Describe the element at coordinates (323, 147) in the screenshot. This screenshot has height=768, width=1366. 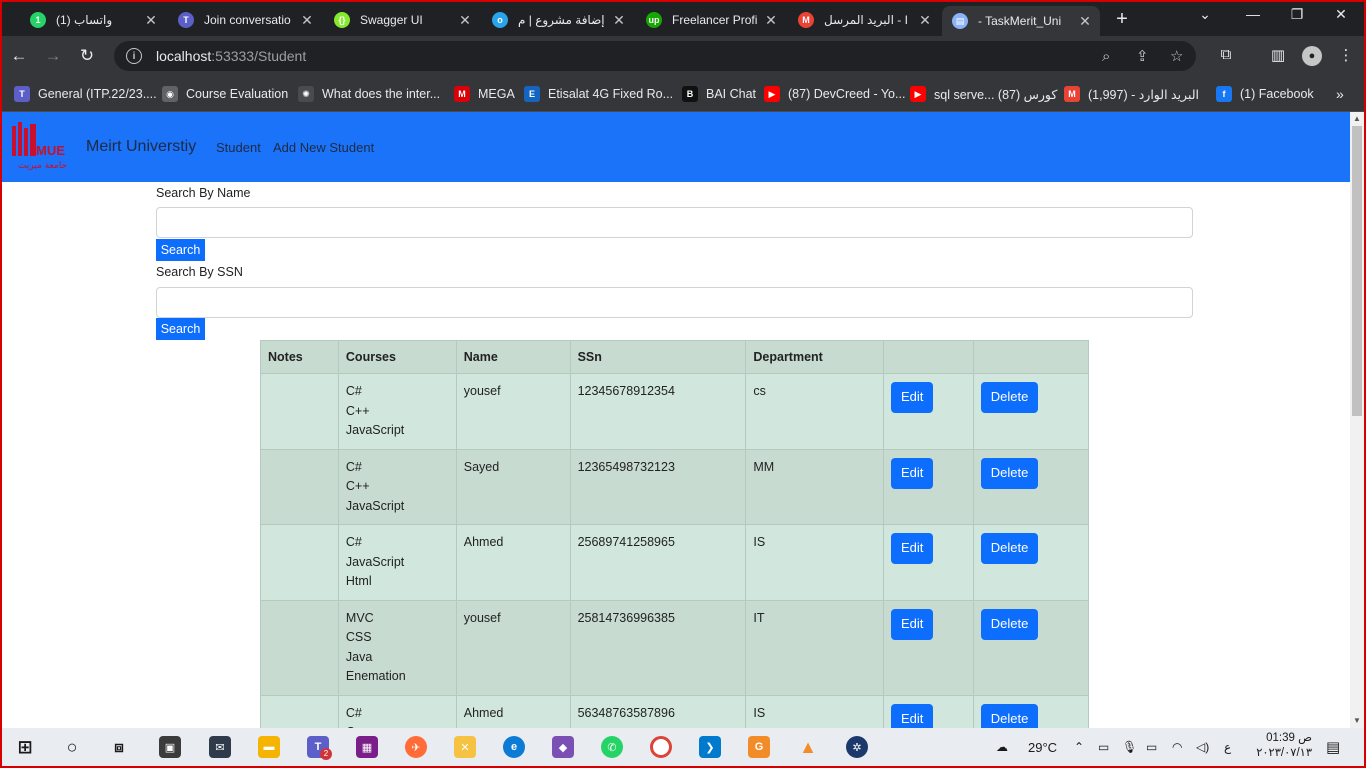
I see `nav-add-new-student: Add New Student` at that location.